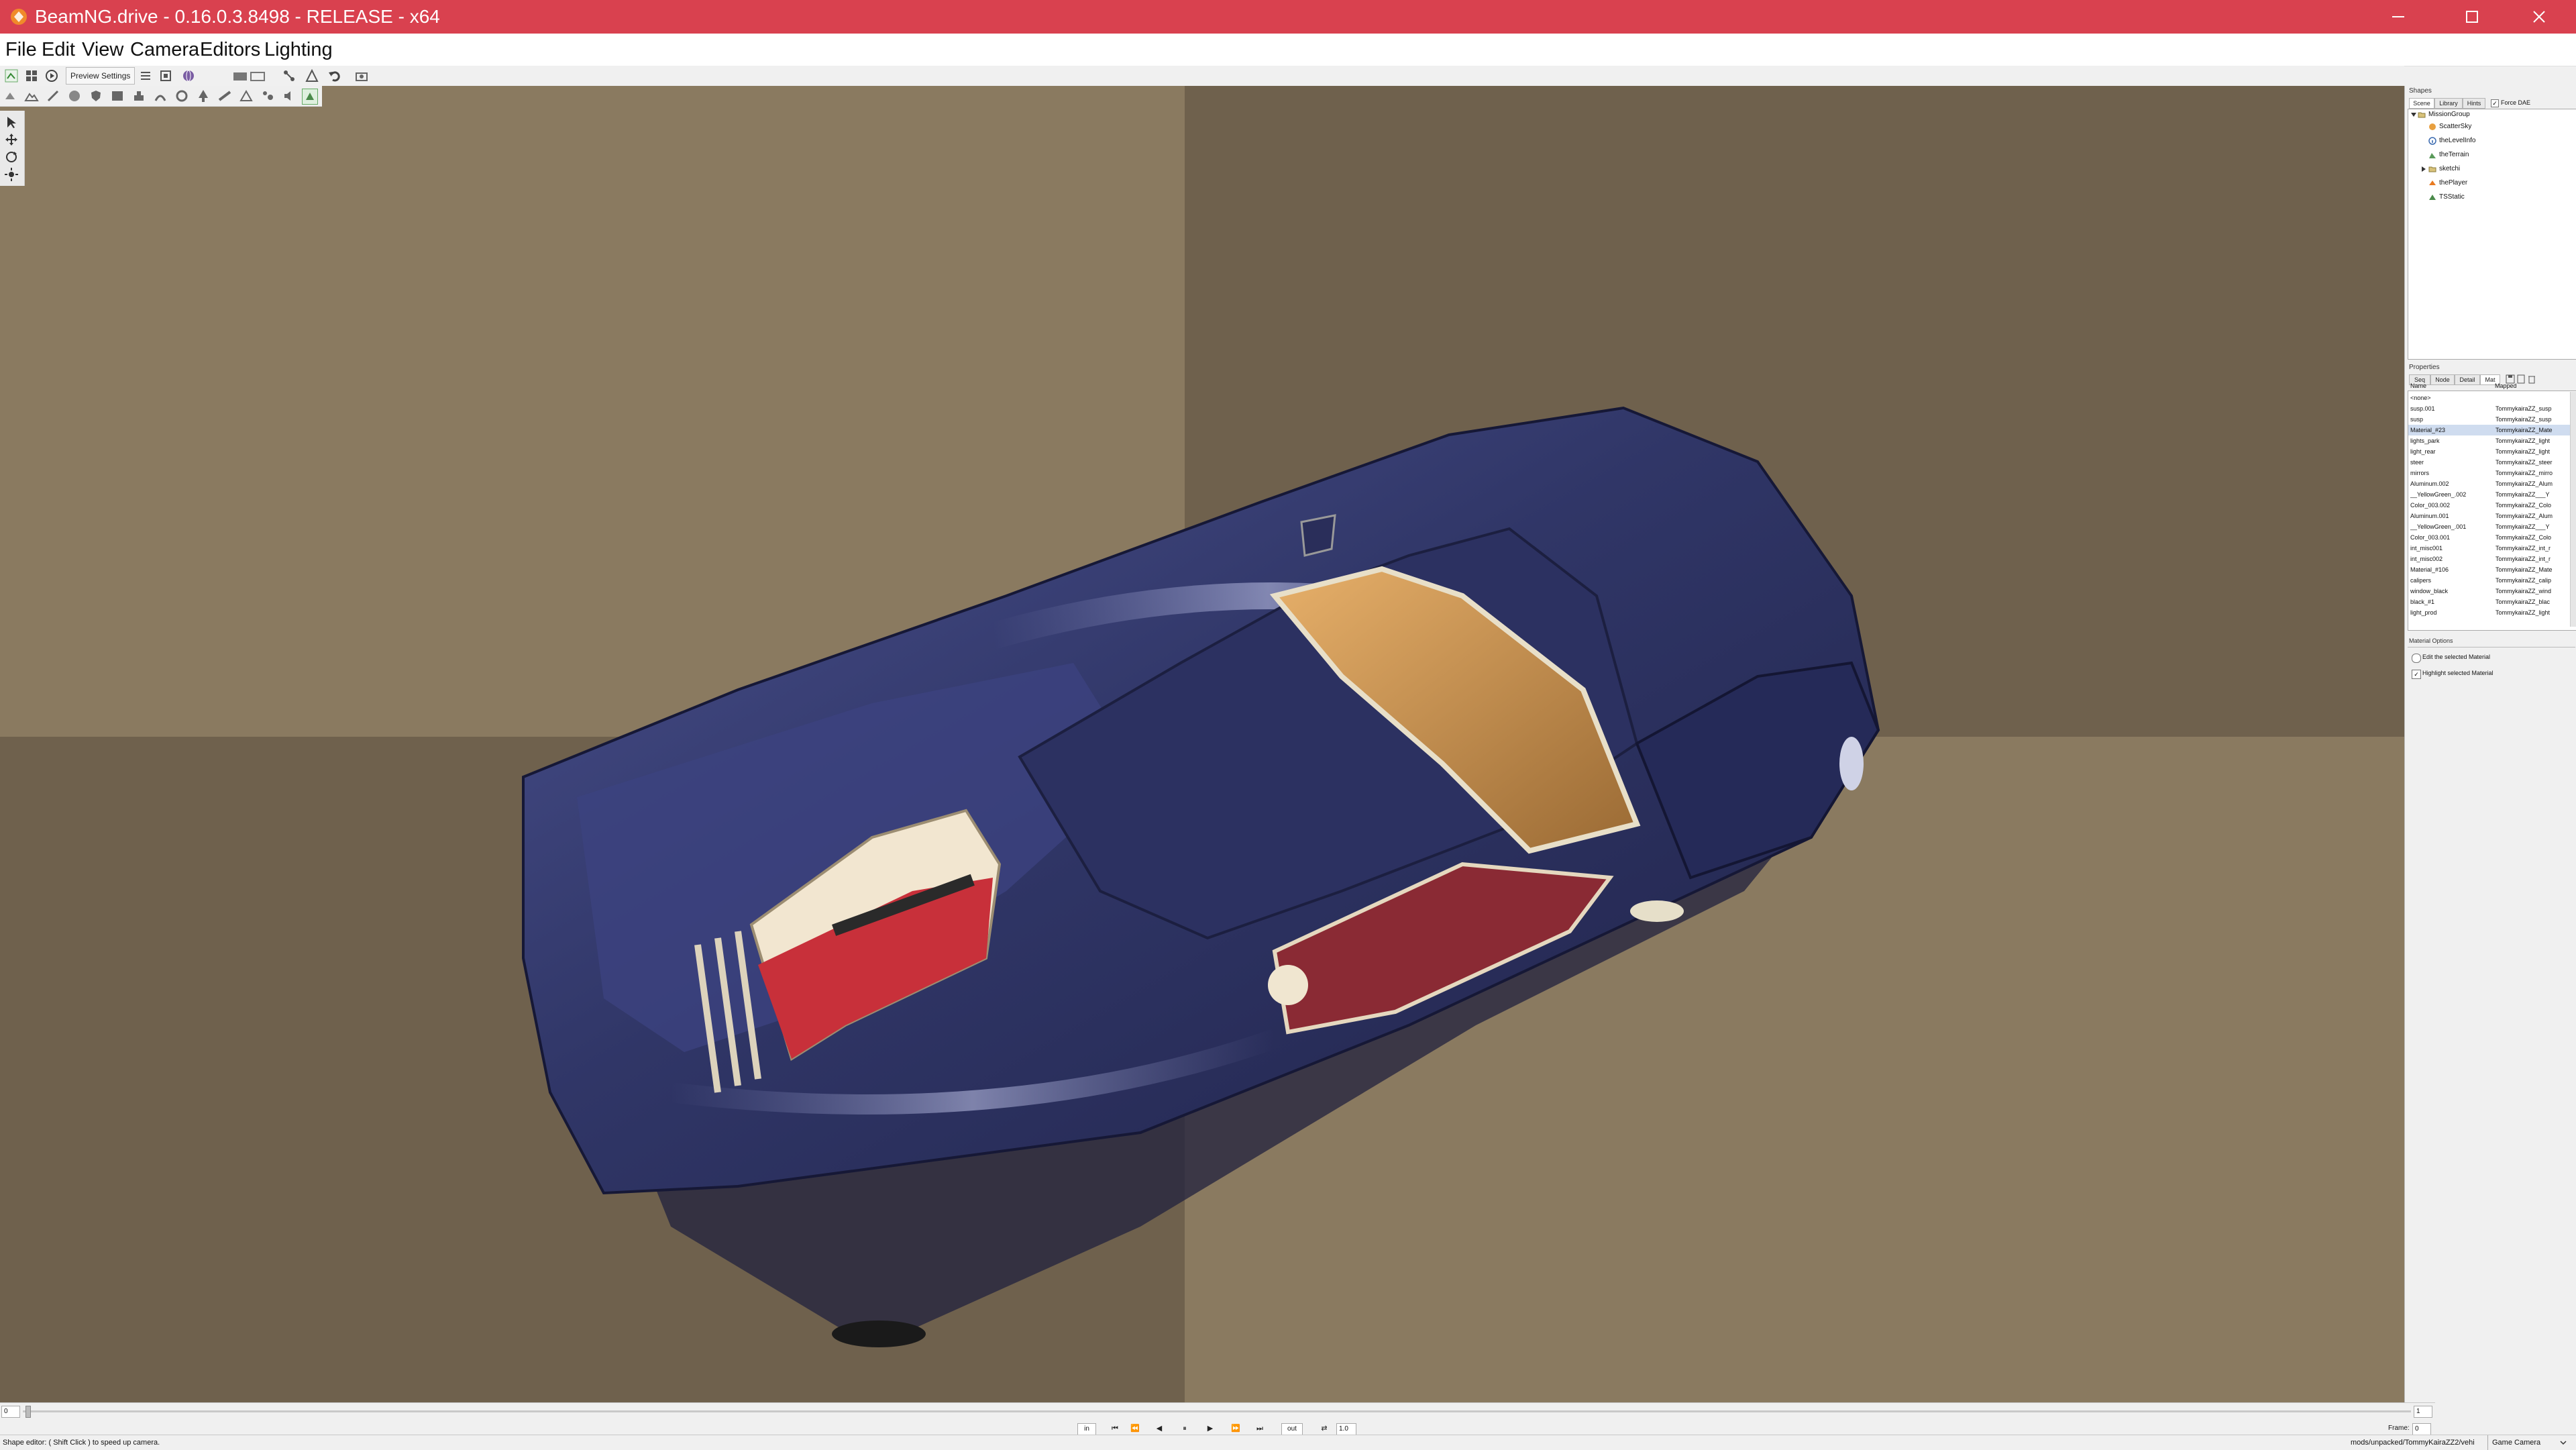 The height and width of the screenshot is (1450, 2576). I want to click on speed-icon: ⇄, so click(1324, 1428).